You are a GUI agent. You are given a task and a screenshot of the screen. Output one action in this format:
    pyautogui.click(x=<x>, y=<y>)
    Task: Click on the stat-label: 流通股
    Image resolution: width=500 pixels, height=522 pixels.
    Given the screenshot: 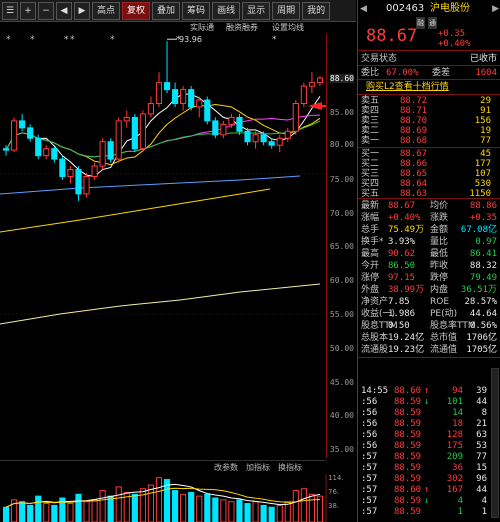 What is the action you would take?
    pyautogui.click(x=375, y=350)
    